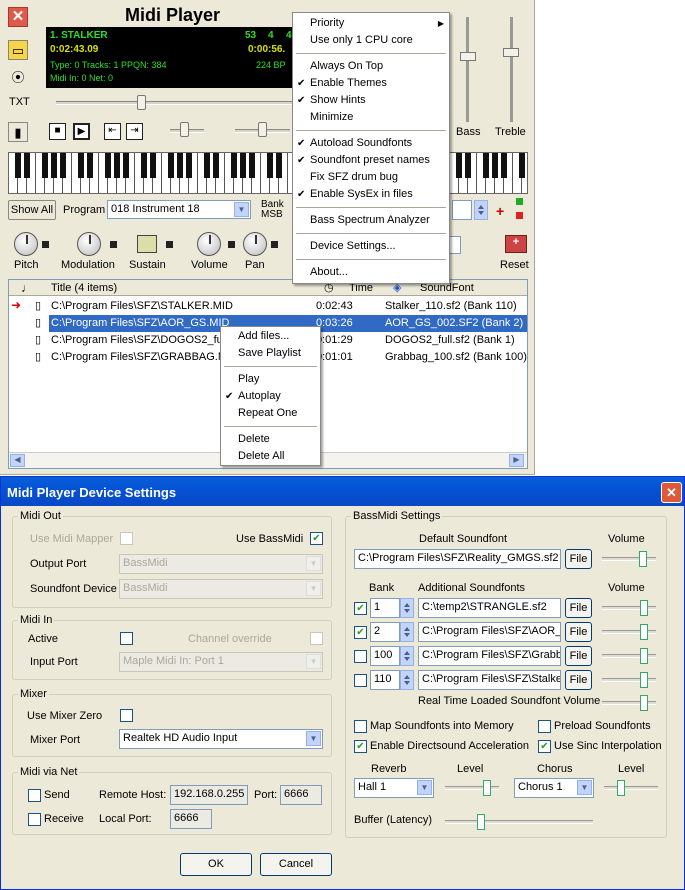 Image resolution: width=685 pixels, height=890 pixels. What do you see at coordinates (371, 23) in the screenshot?
I see `menu-item-priority: Priority ▶` at bounding box center [371, 23].